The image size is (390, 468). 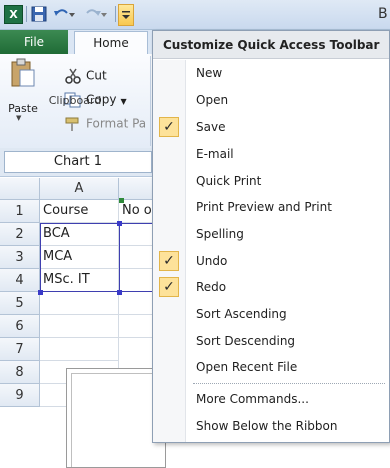 I want to click on chart-plot-area, so click(x=118, y=420).